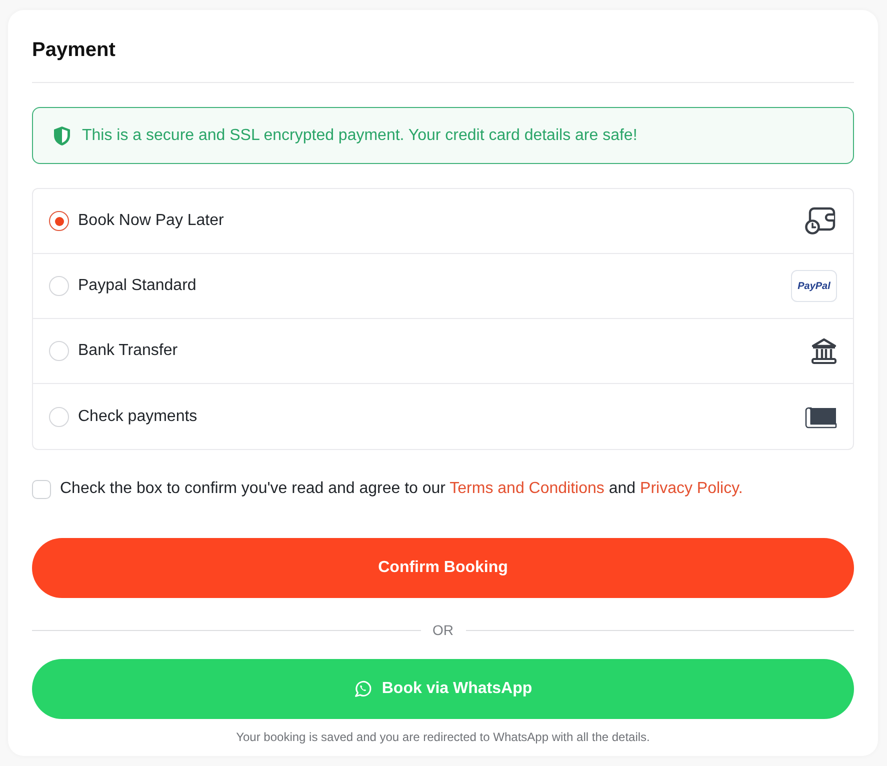 The width and height of the screenshot is (887, 766). What do you see at coordinates (137, 286) in the screenshot?
I see `option-label: Paypal Standard` at bounding box center [137, 286].